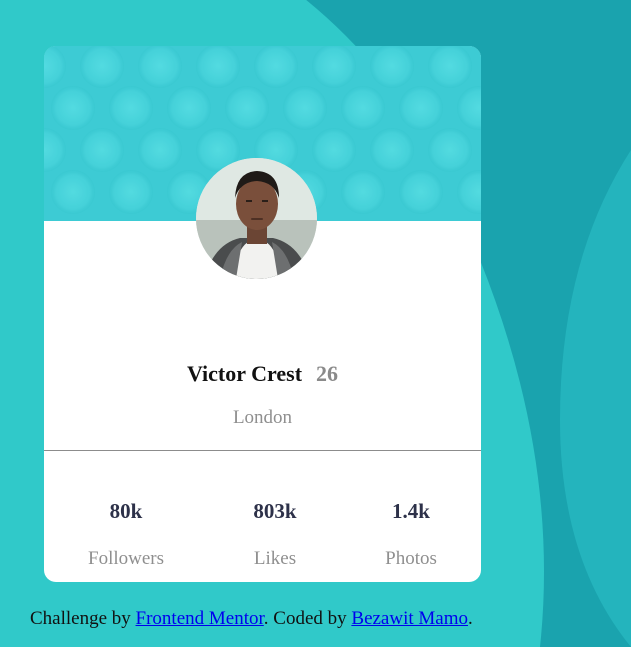  What do you see at coordinates (126, 534) in the screenshot?
I see `stat-followers: 80k Followers` at bounding box center [126, 534].